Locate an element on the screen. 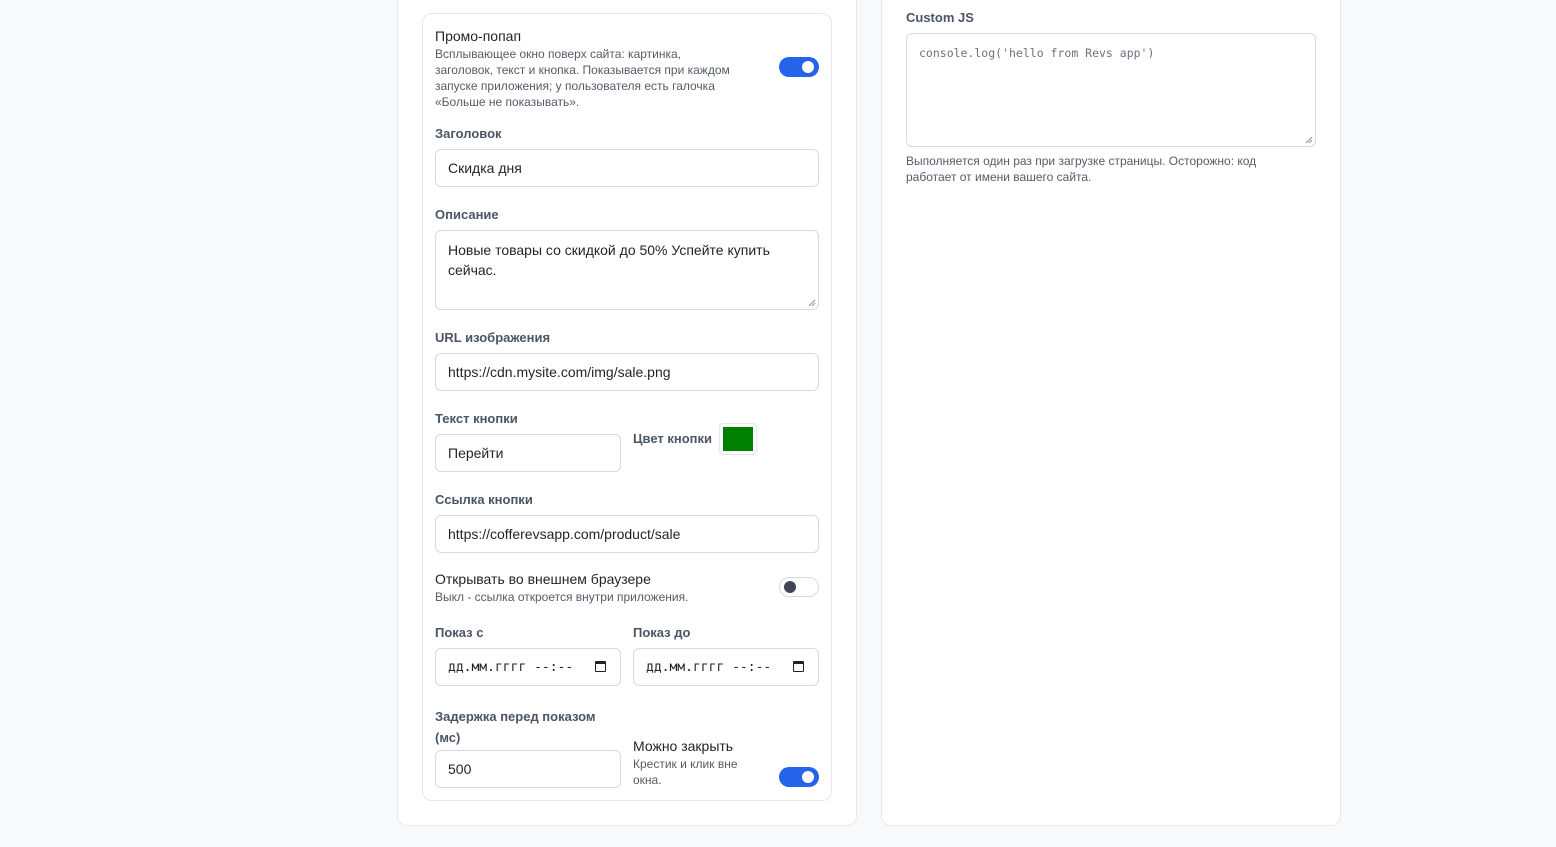 The image size is (1556, 847). image-url-value: https://cdn.mysite.com/img/sale.png is located at coordinates (559, 372).